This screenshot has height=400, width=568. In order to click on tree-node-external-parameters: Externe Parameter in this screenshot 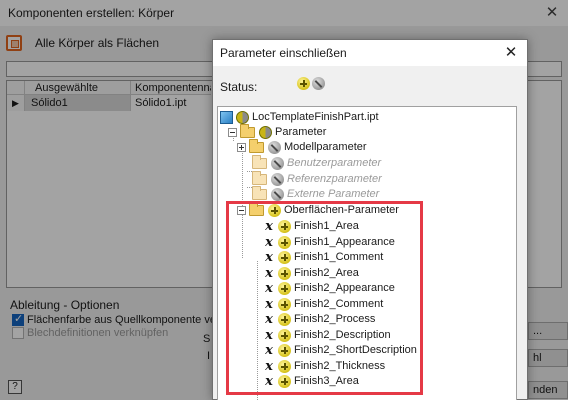, I will do `click(316, 194)`.